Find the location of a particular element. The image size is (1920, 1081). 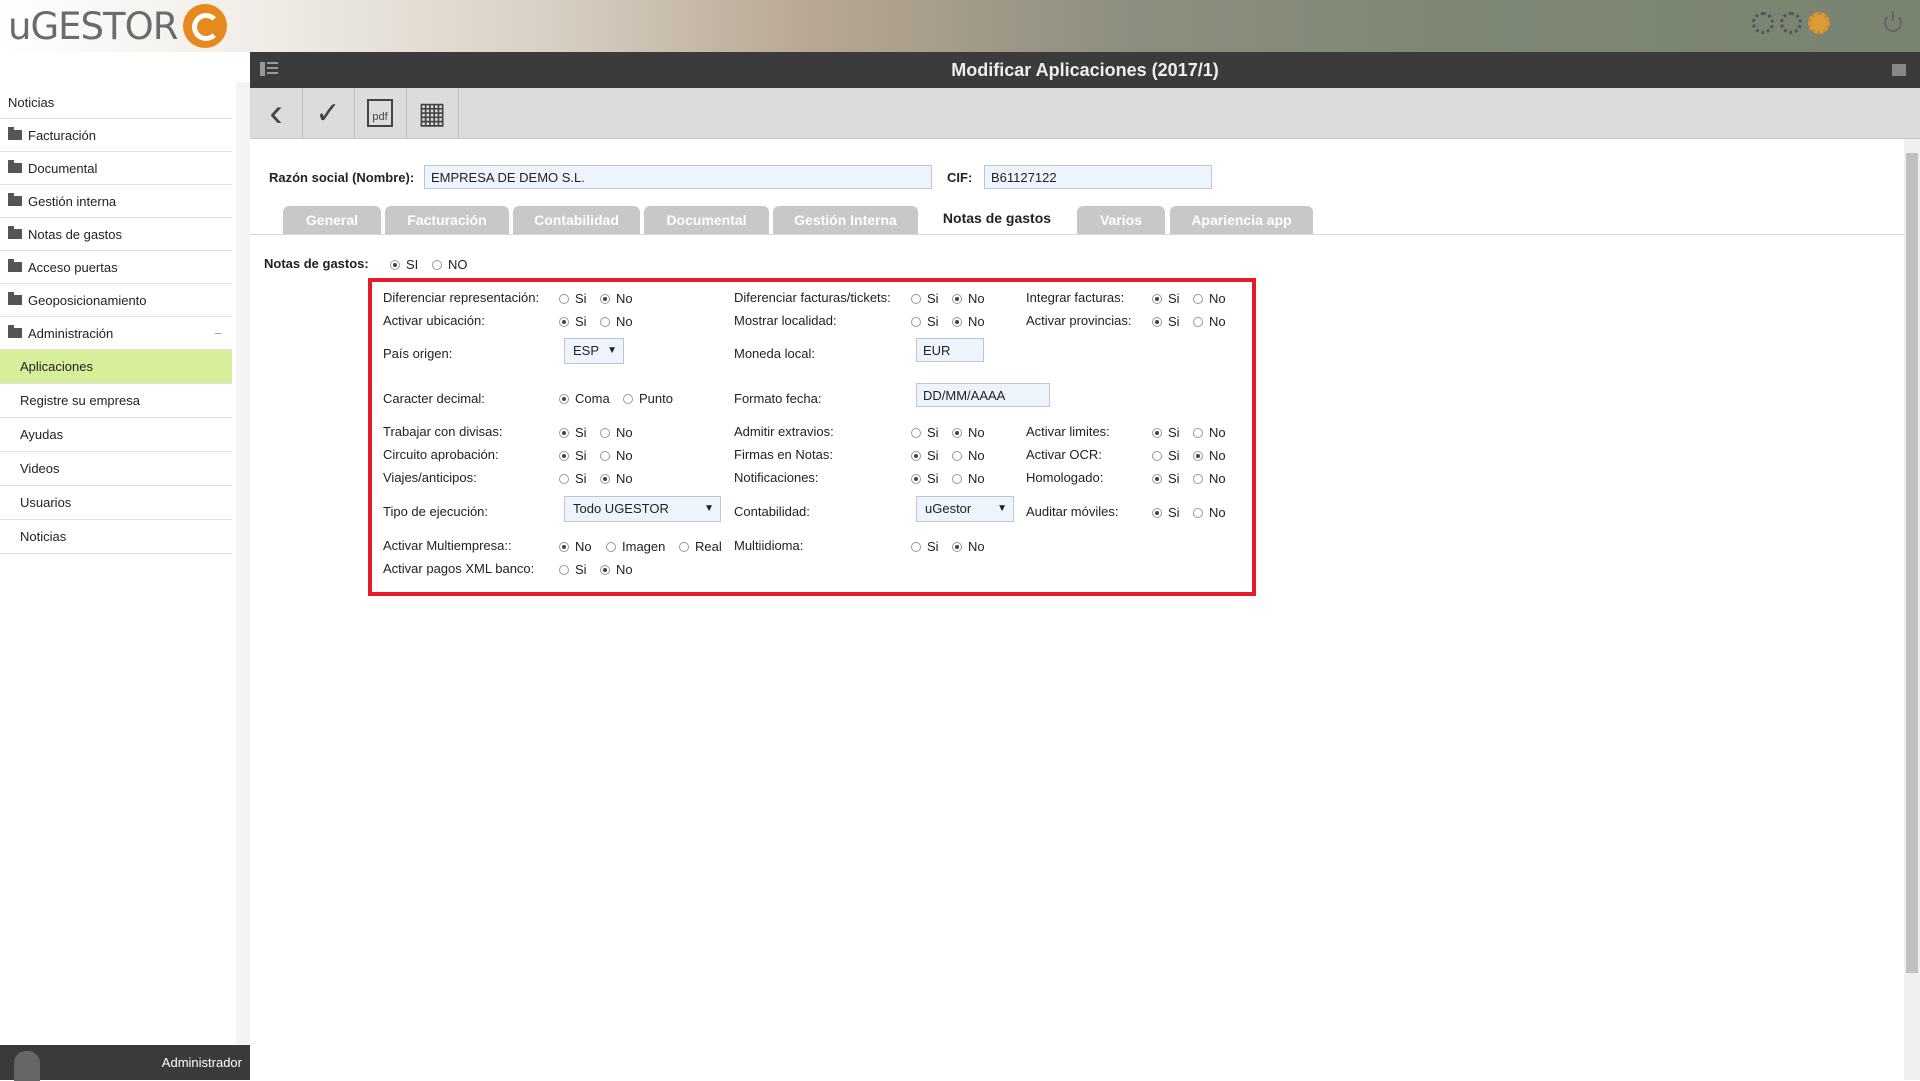

multiidioma-no: No is located at coordinates (968, 546).